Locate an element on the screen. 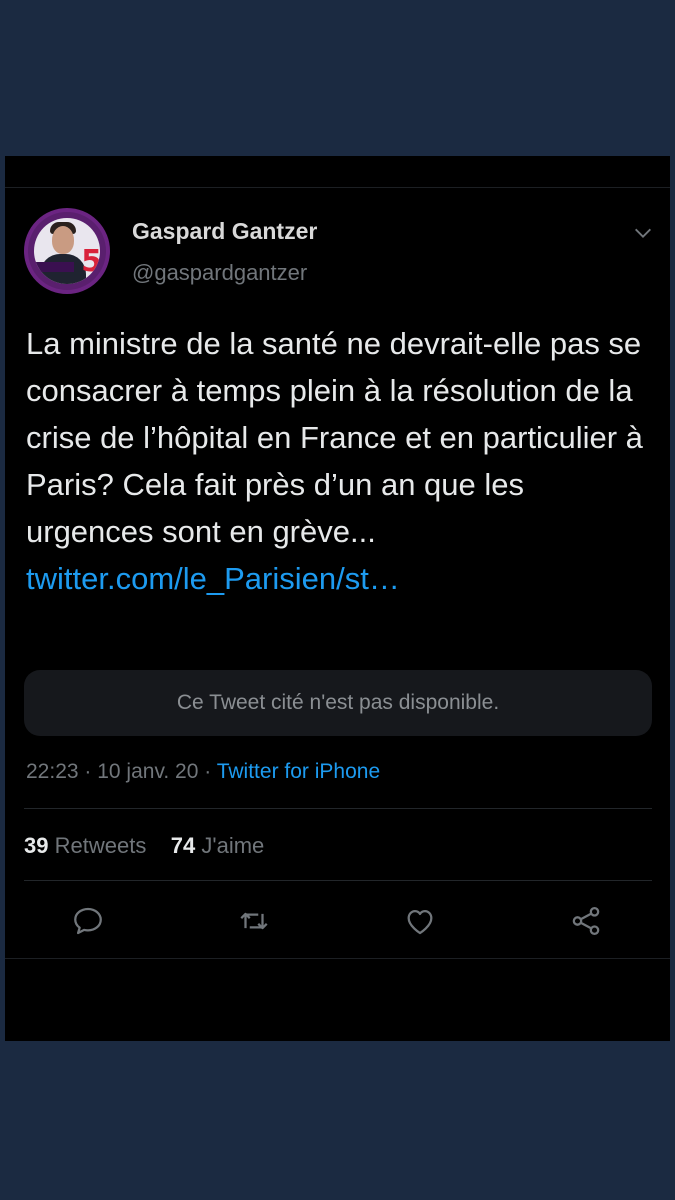  quote-unavailable-text: Ce Tweet cité n'est pas disponible. is located at coordinates (338, 702).